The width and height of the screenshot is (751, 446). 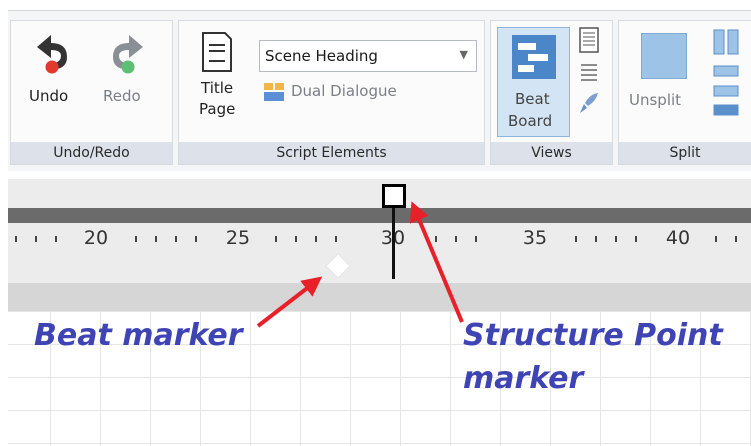 I want to click on dual-dialogue-label: Dual Dialogue, so click(x=344, y=91).